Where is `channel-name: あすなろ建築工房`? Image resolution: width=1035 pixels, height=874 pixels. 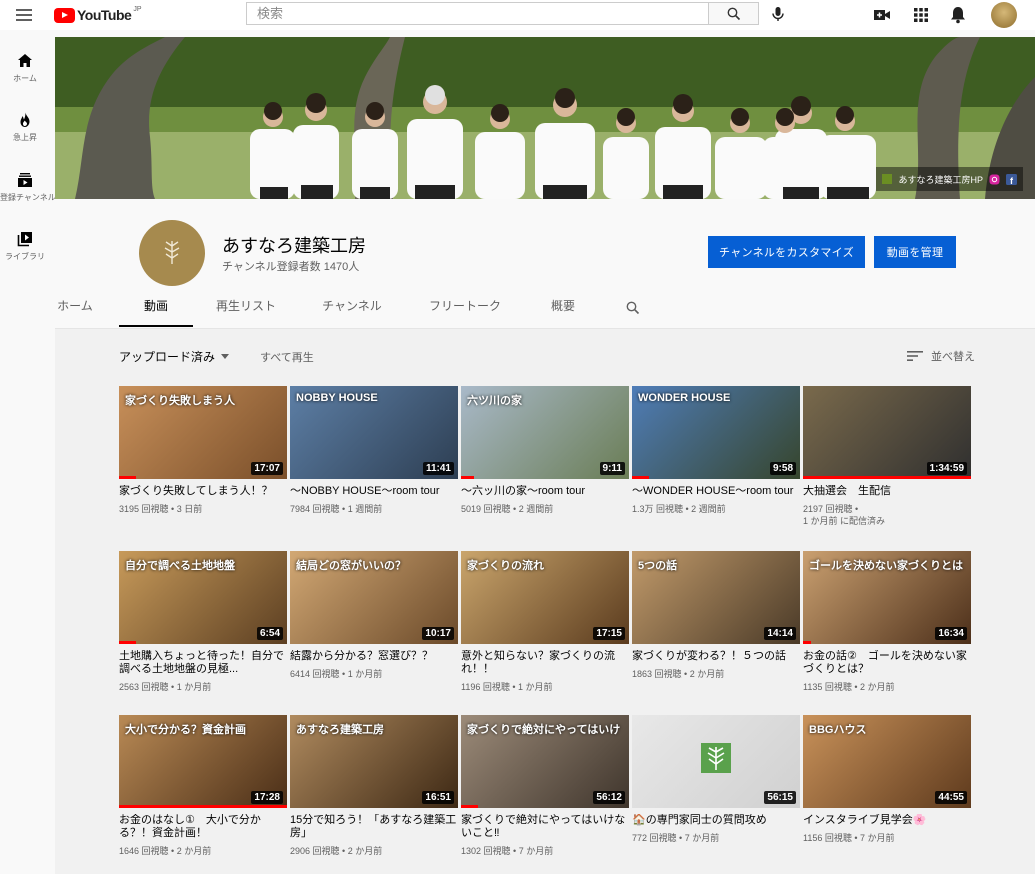
channel-name: あすなろ建築工房 is located at coordinates (294, 246).